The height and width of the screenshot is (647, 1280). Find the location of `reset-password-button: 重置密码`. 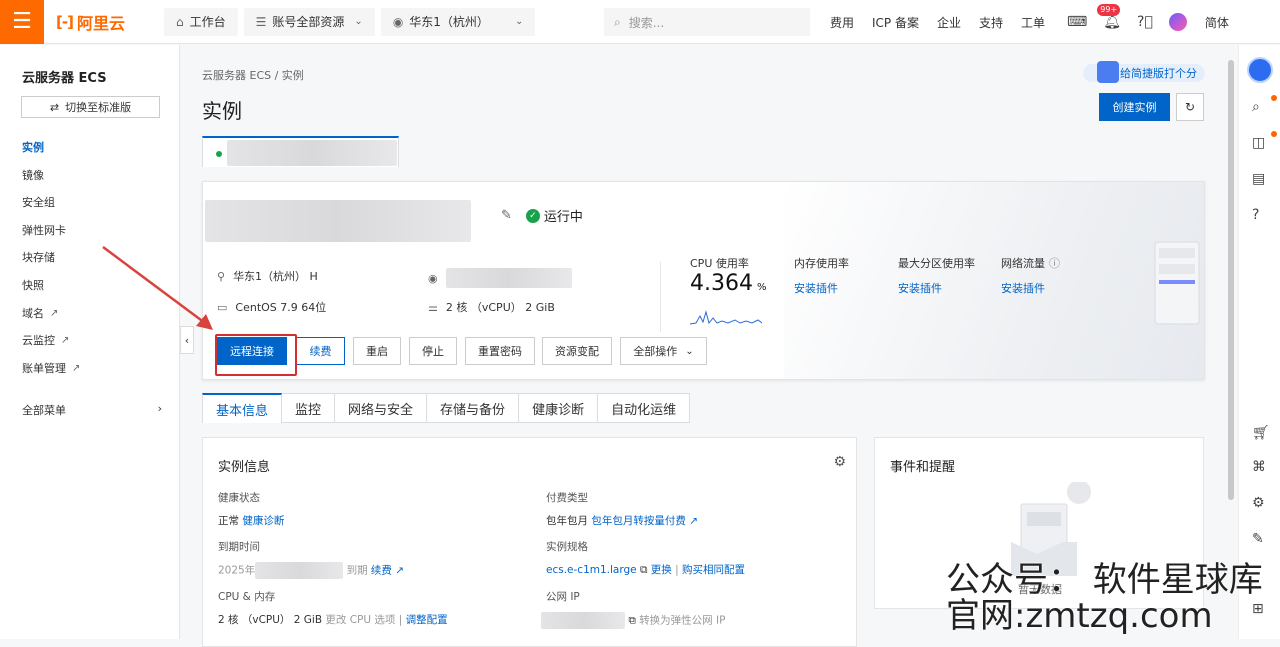

reset-password-button: 重置密码 is located at coordinates (500, 351).